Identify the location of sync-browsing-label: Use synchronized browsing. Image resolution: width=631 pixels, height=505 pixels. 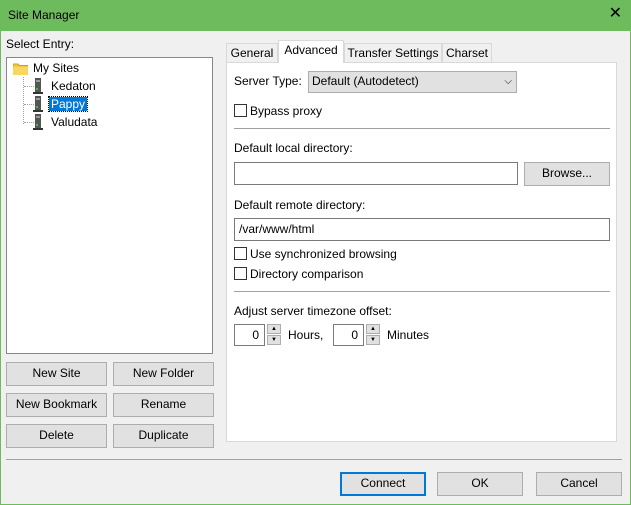
(323, 254).